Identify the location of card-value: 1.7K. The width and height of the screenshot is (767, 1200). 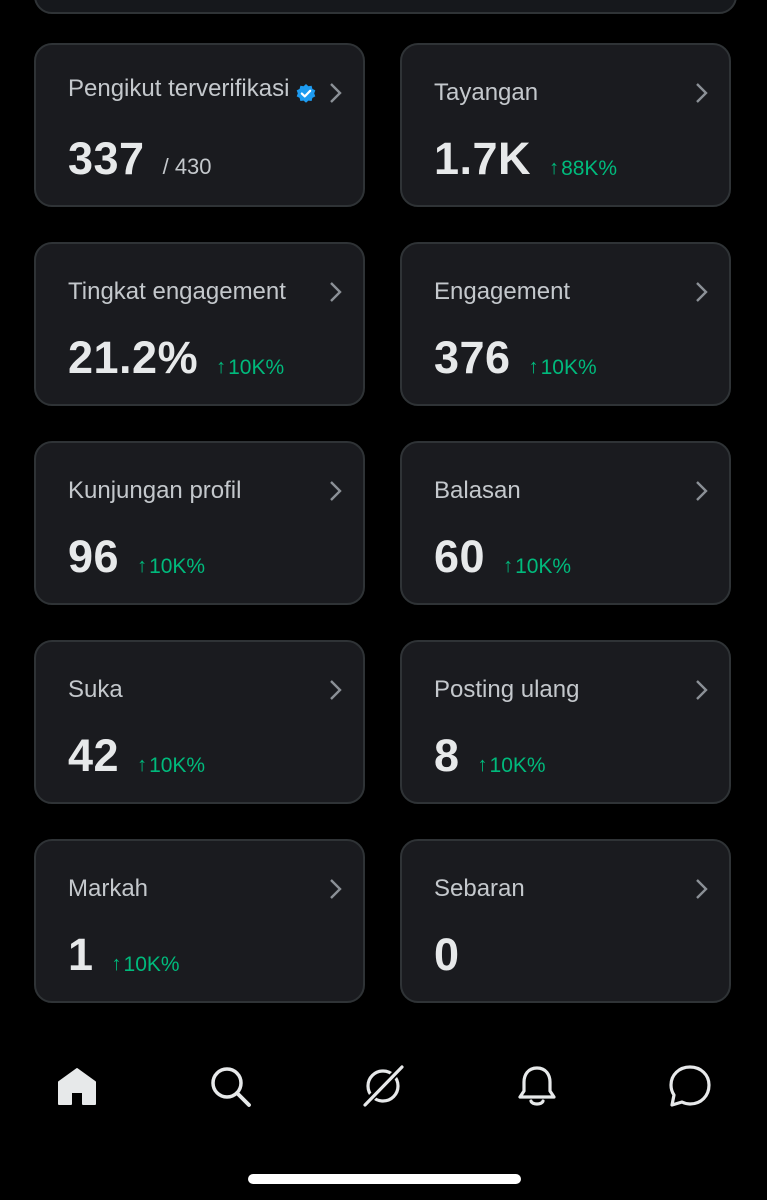
(483, 158).